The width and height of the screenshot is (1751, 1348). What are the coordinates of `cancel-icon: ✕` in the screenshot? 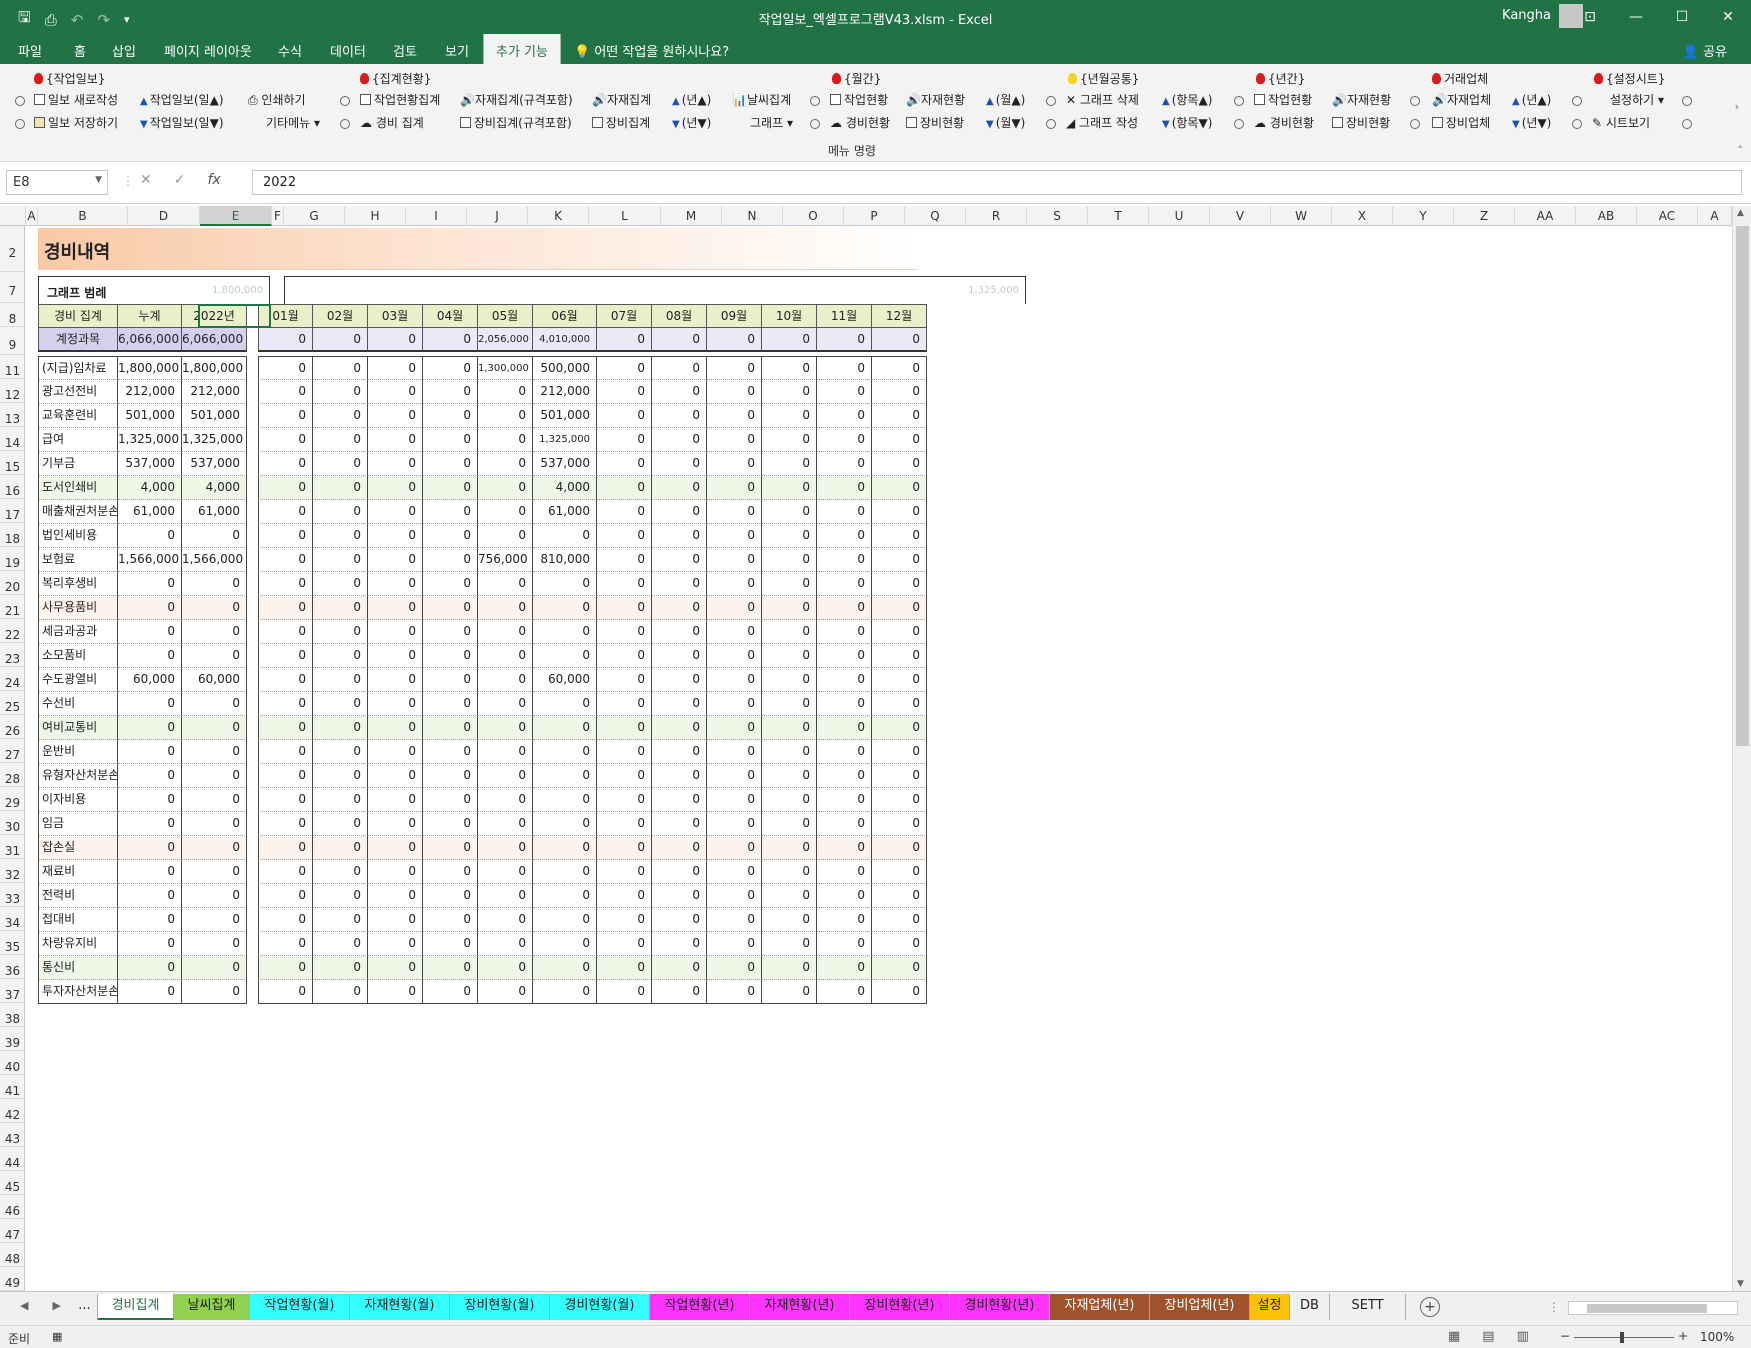 It's located at (146, 180).